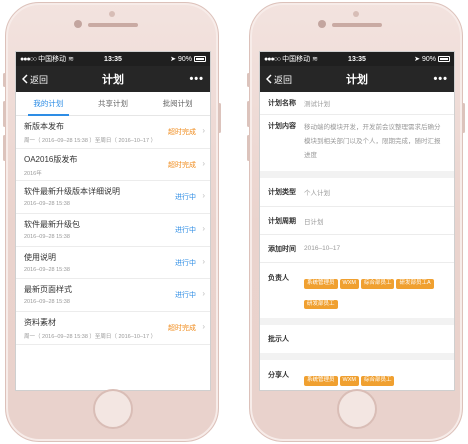  I want to click on sharer-tag: 综合部员工, so click(377, 381).